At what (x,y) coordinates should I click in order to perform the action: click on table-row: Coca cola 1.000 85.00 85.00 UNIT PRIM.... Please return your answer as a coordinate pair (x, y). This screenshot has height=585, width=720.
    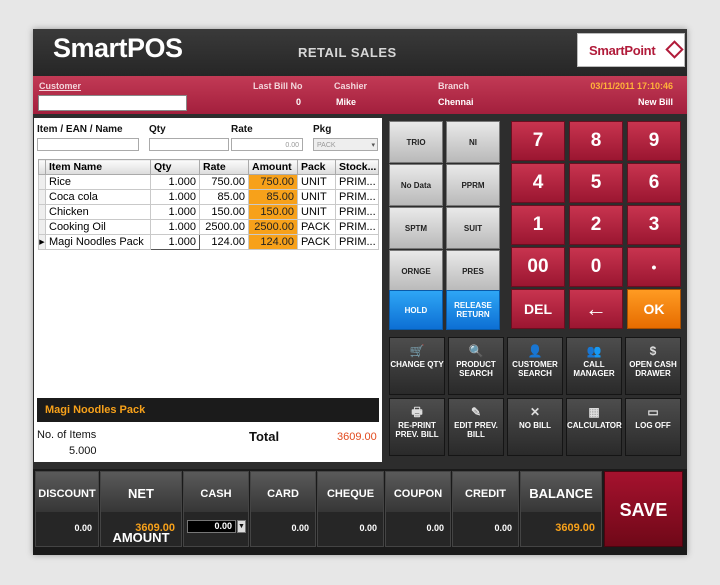
    Looking at the image, I should click on (208, 197).